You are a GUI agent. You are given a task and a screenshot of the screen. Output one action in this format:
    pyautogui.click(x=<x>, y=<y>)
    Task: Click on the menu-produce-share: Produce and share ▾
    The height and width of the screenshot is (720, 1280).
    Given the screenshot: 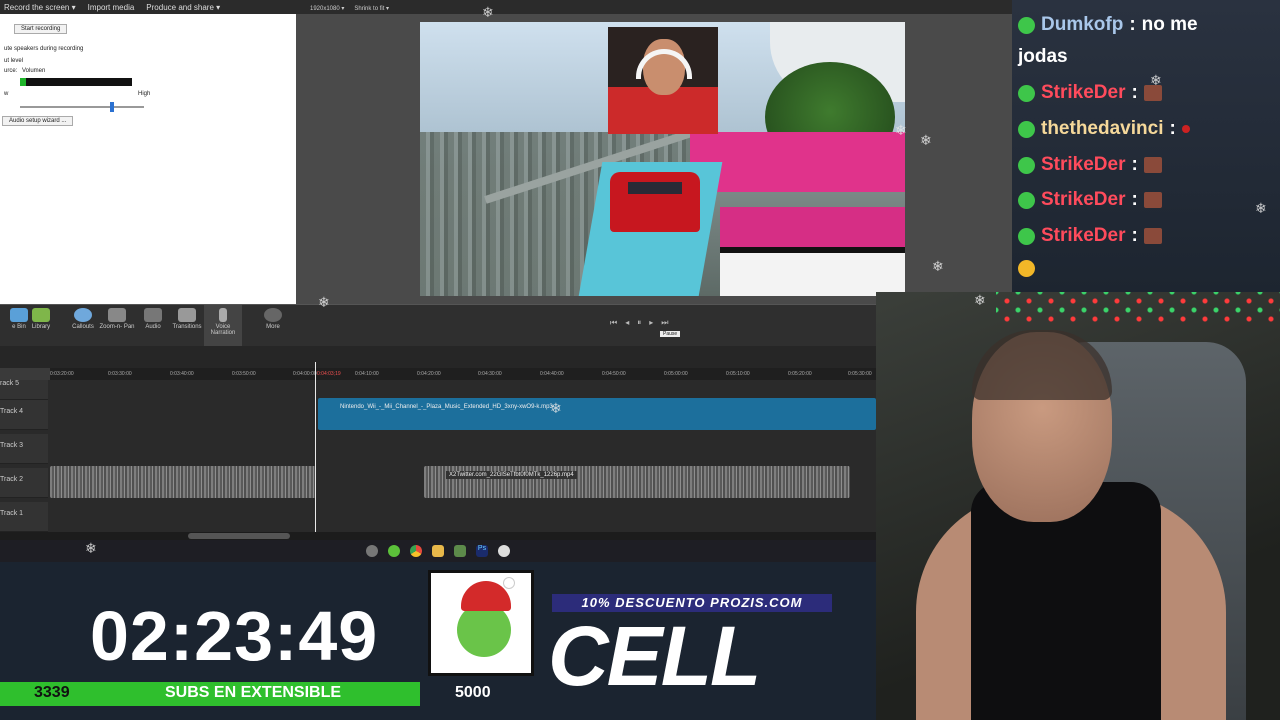 What is the action you would take?
    pyautogui.click(x=183, y=7)
    